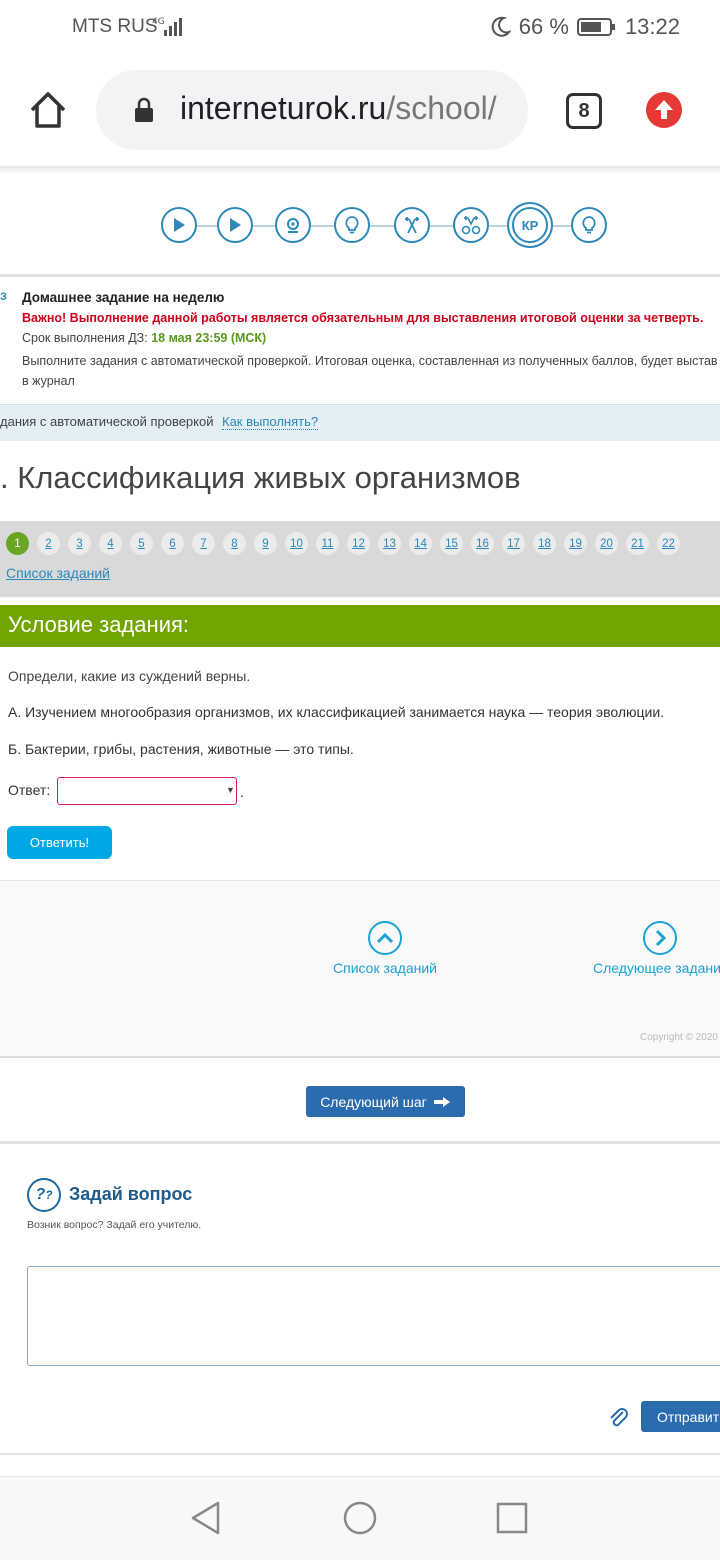 This screenshot has width=720, height=1560. I want to click on pager-item: 1, so click(17, 543).